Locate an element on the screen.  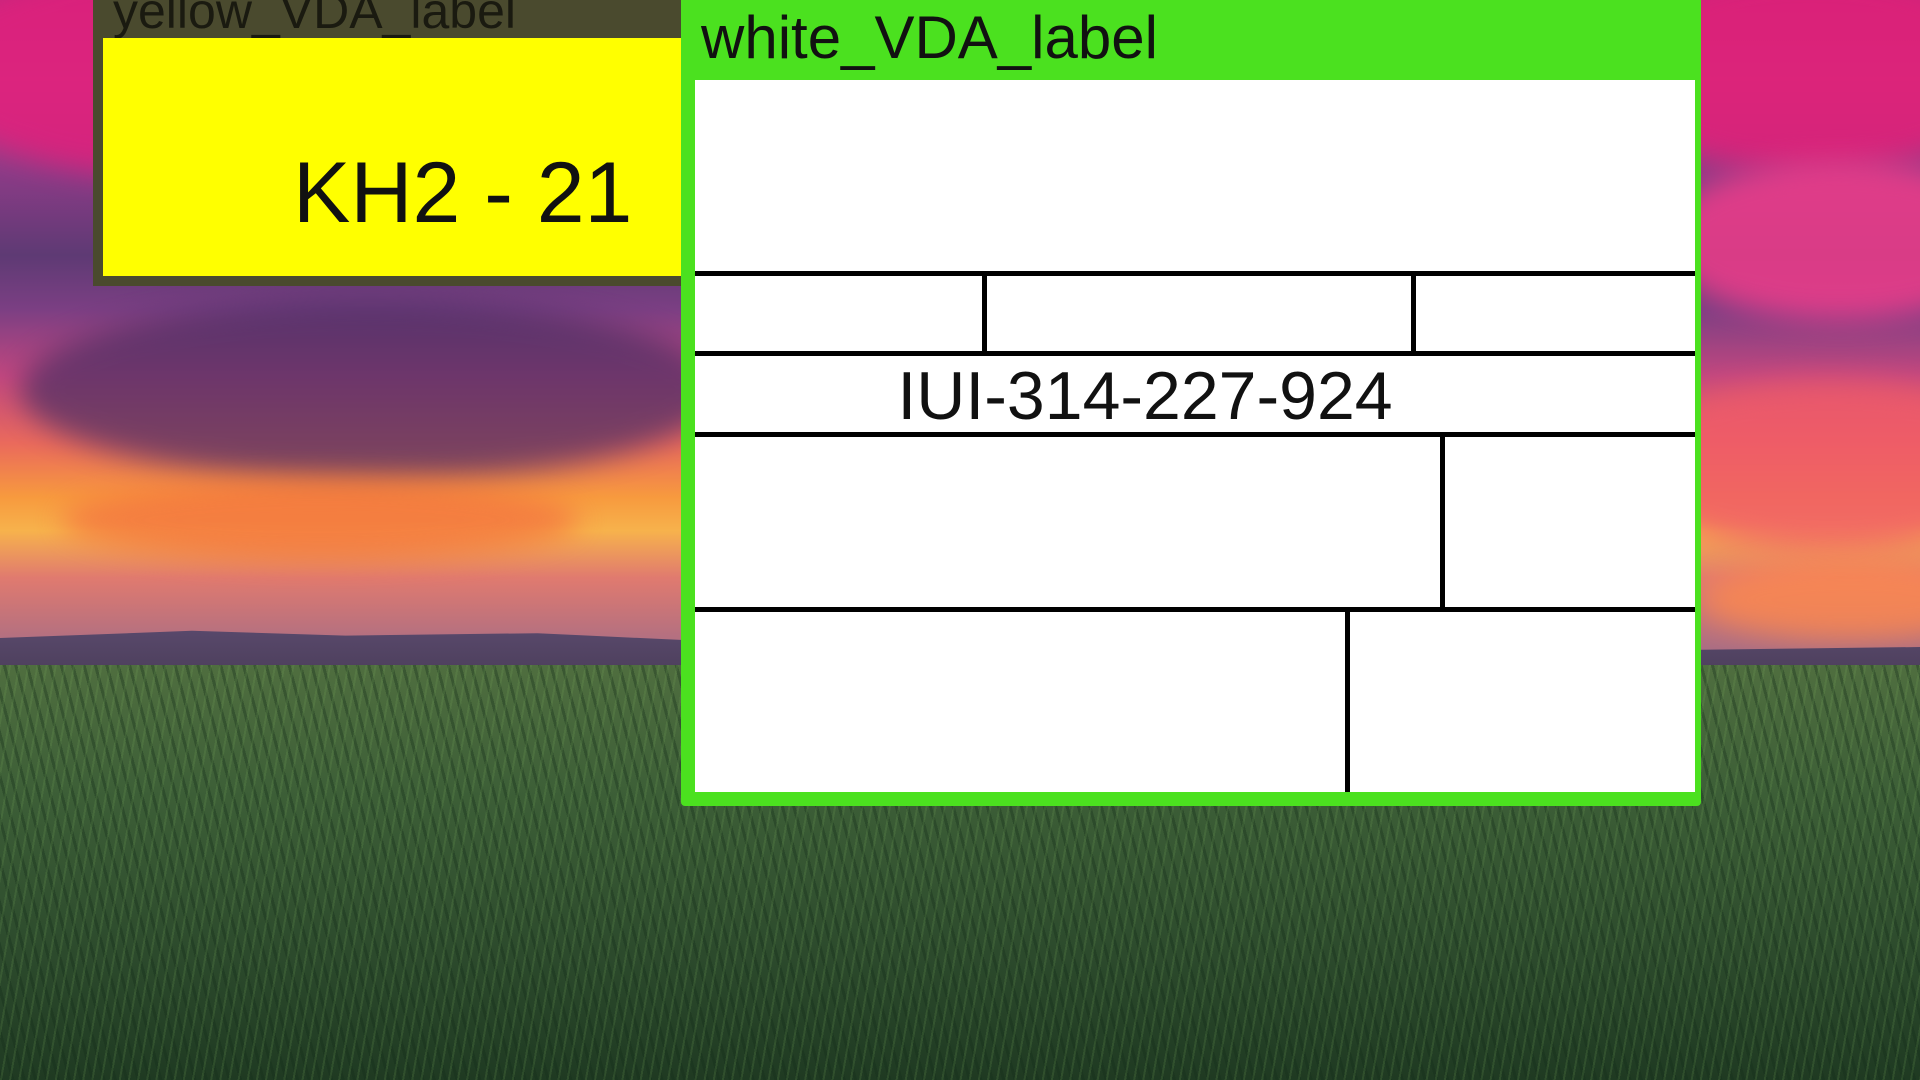
label-cell-header is located at coordinates (1195, 175).